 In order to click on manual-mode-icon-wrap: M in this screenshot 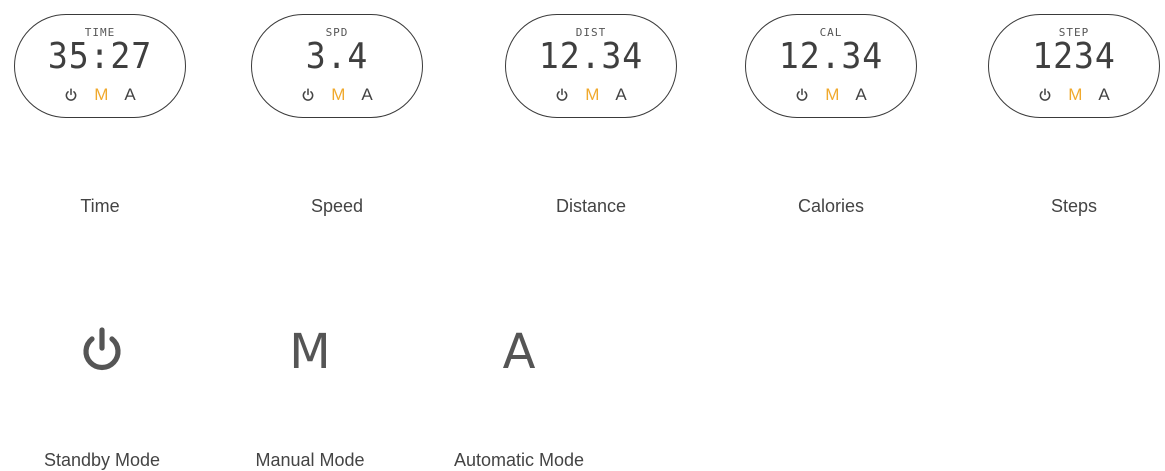, I will do `click(310, 352)`.